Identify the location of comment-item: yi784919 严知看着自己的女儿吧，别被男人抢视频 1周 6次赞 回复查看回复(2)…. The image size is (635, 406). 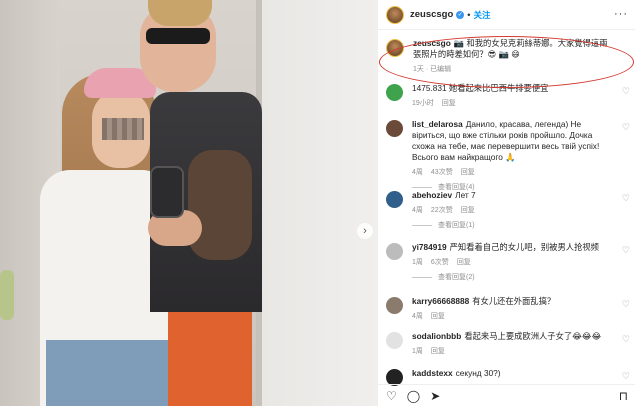
(508, 262).